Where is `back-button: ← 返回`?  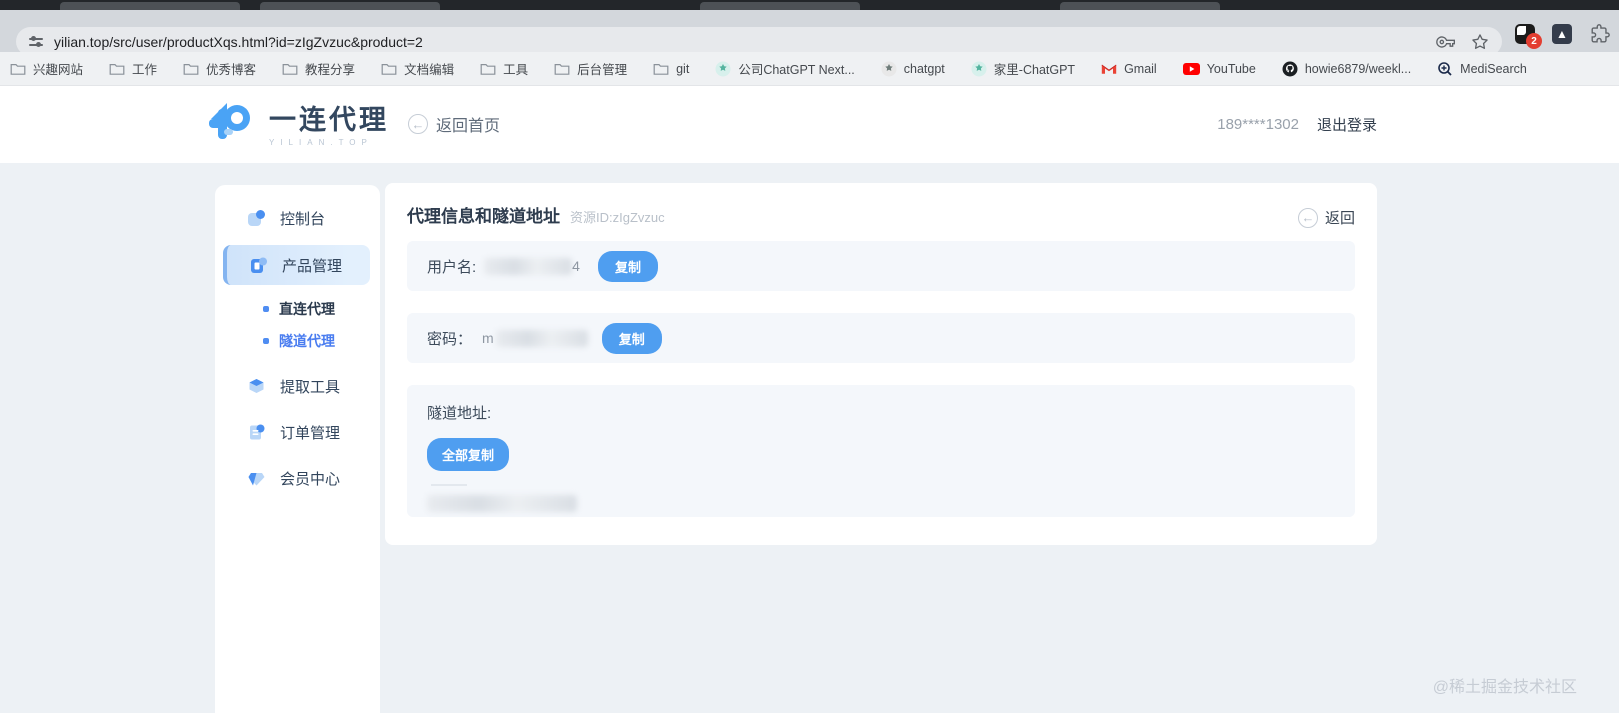 back-button: ← 返回 is located at coordinates (1326, 217).